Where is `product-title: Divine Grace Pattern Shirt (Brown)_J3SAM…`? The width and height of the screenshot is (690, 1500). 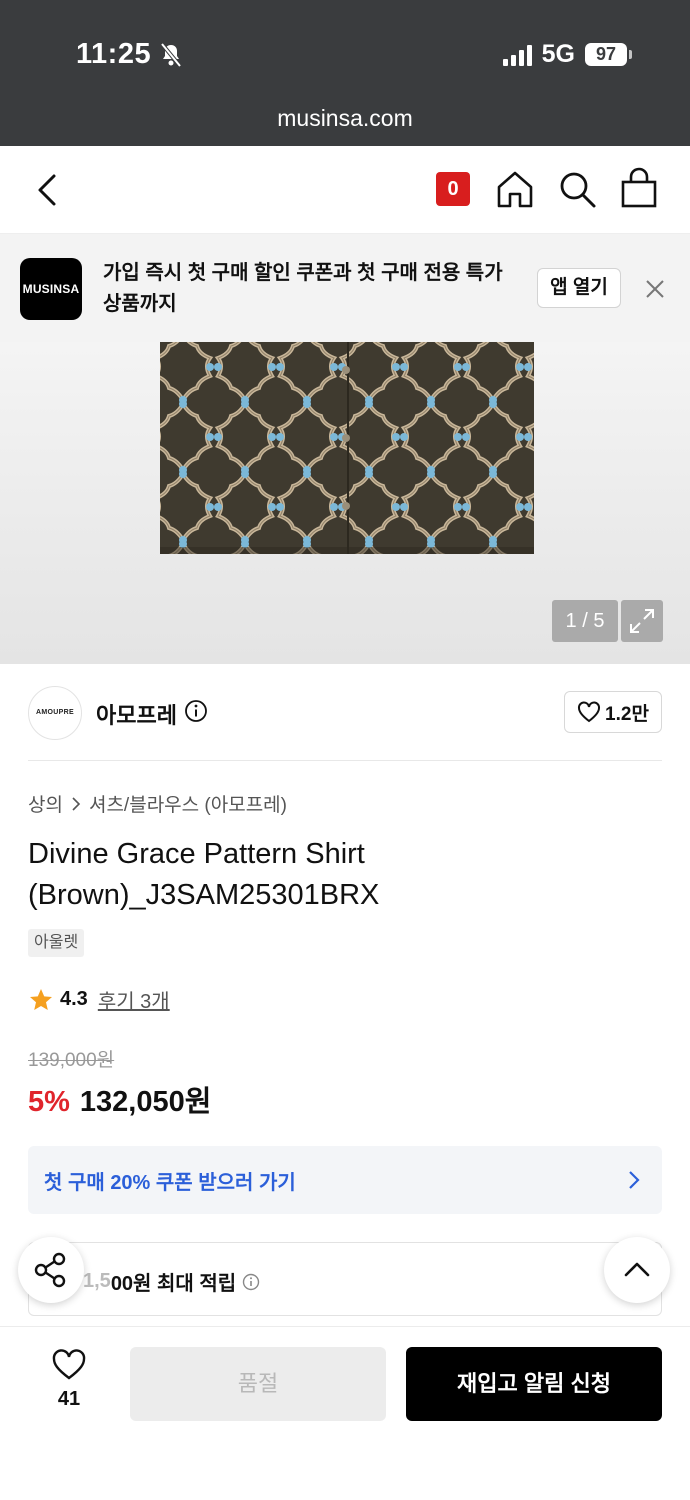 product-title: Divine Grace Pattern Shirt (Brown)_J3SAM… is located at coordinates (204, 874).